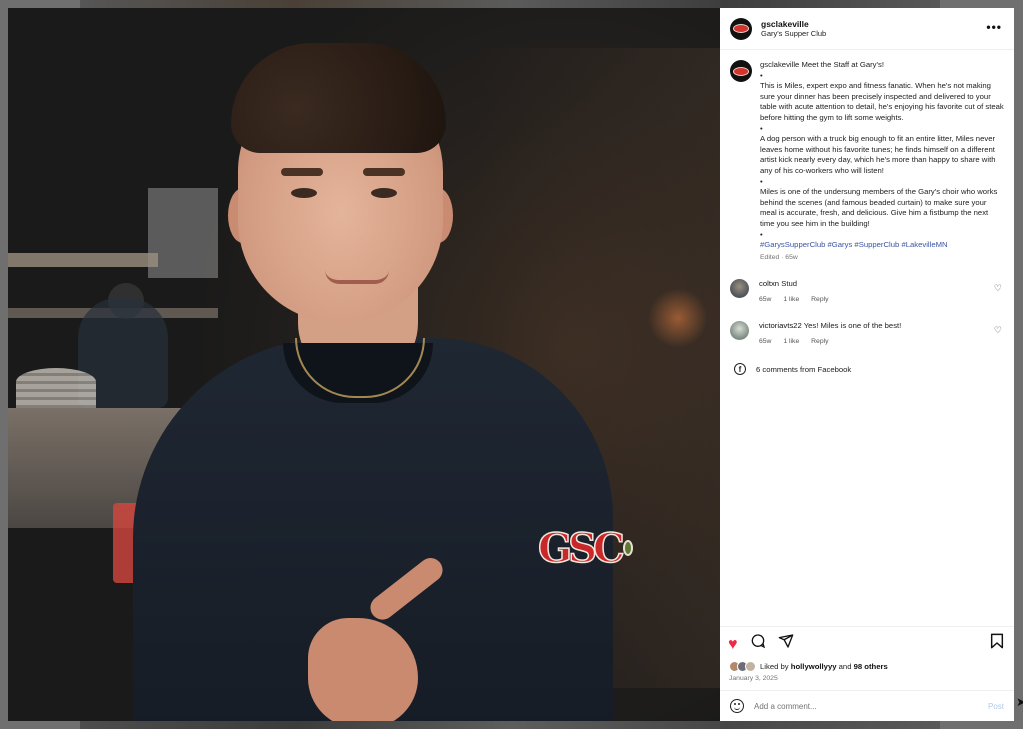 This screenshot has width=1023, height=729. What do you see at coordinates (789, 284) in the screenshot?
I see `comment-text: Stud` at bounding box center [789, 284].